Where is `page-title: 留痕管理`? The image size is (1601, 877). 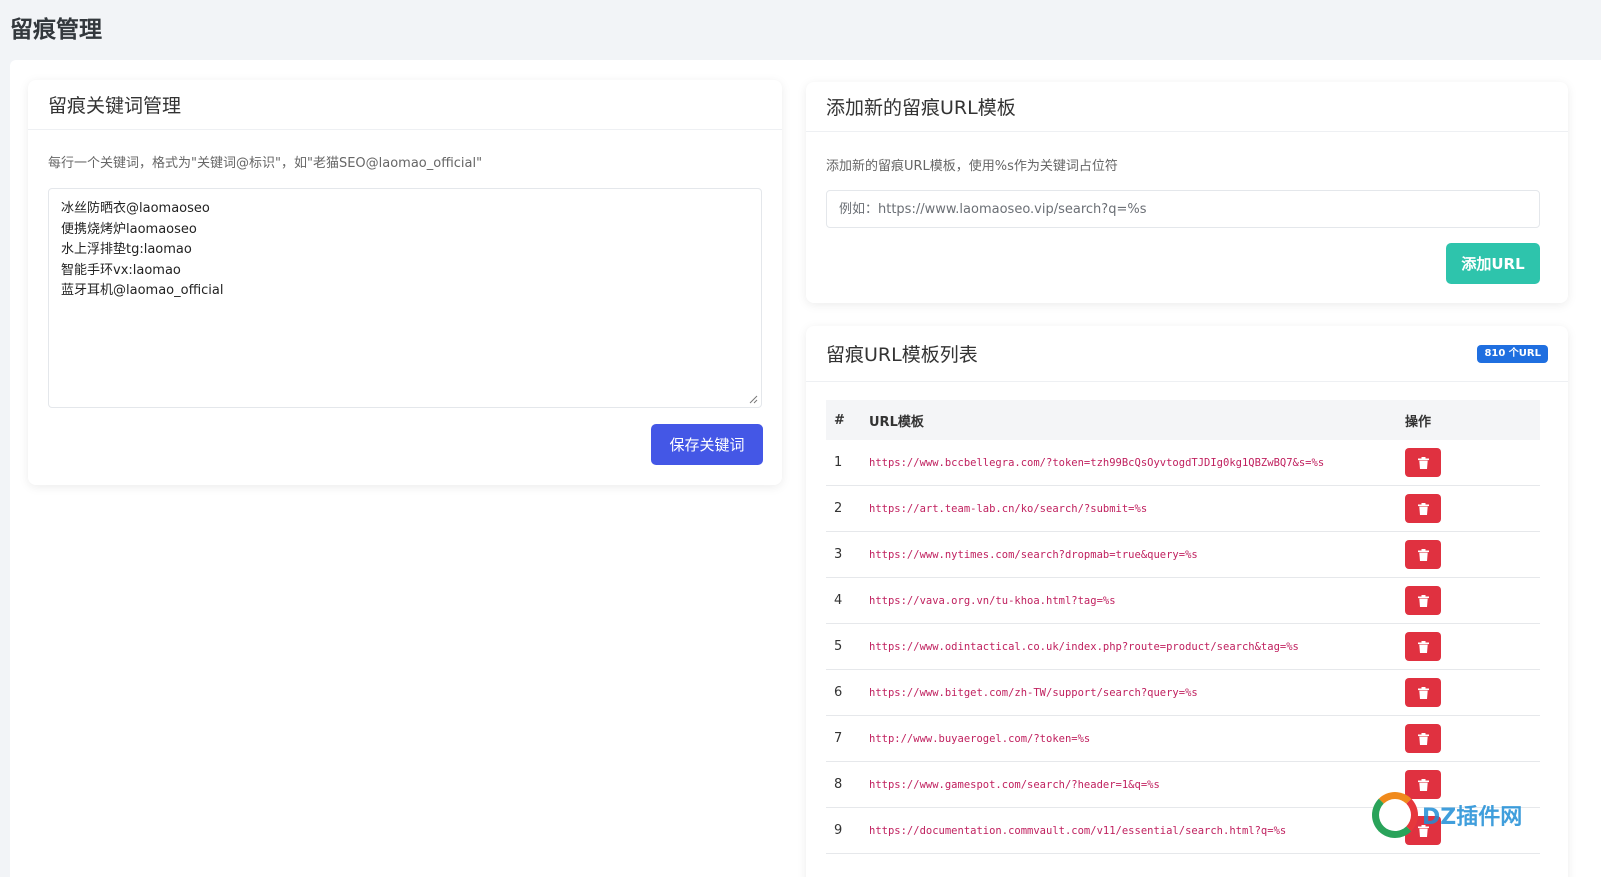 page-title: 留痕管理 is located at coordinates (56, 30).